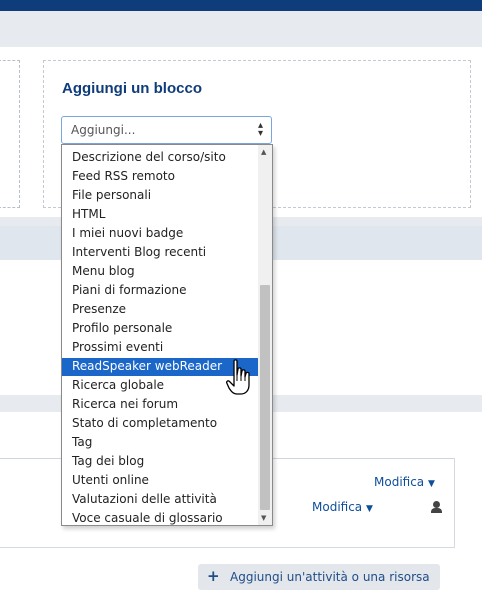 This screenshot has height=600, width=482. What do you see at coordinates (160, 272) in the screenshot?
I see `block-option: Menu blog` at bounding box center [160, 272].